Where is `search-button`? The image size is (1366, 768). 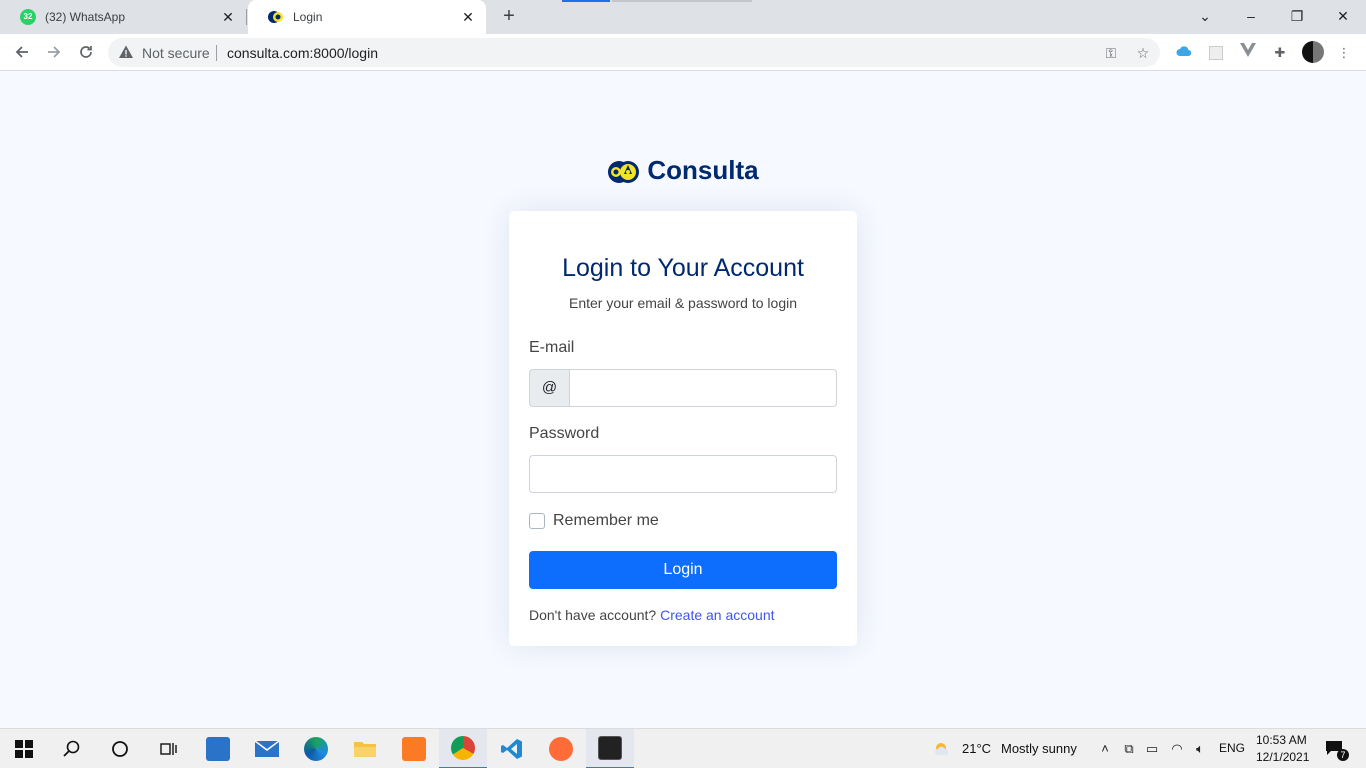
search-button is located at coordinates (72, 748).